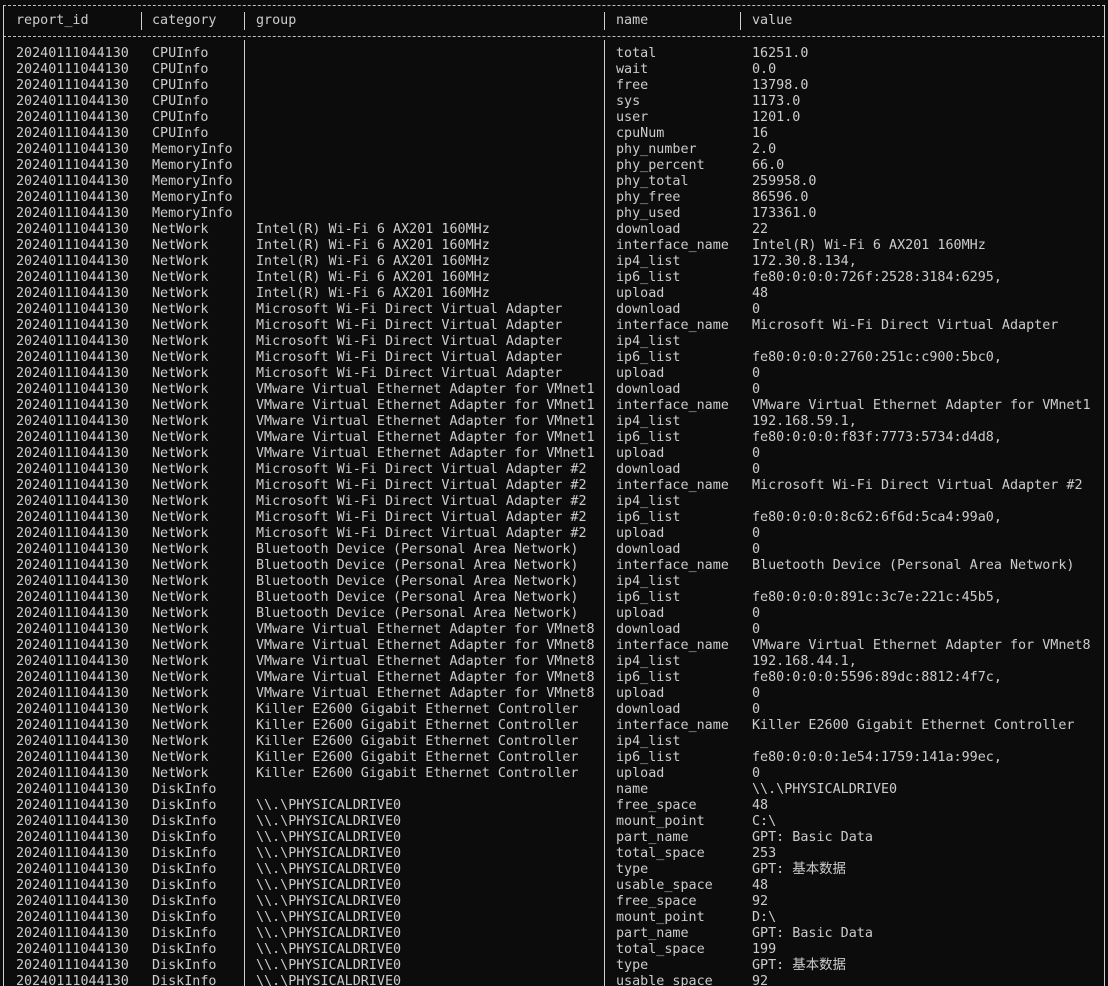 This screenshot has height=986, width=1108. Describe the element at coordinates (660, 165) in the screenshot. I see `cell-name: phy_percent` at that location.